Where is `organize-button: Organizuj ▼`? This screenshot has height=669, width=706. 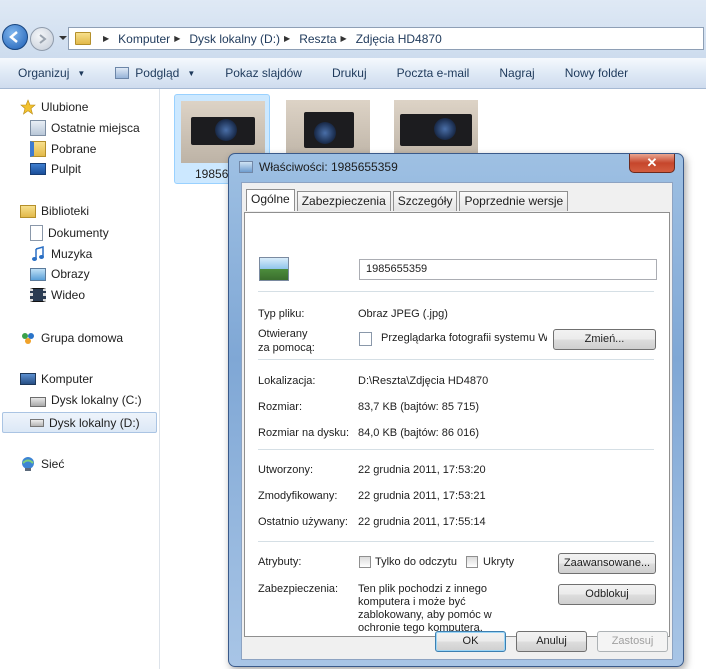 organize-button: Organizuj ▼ is located at coordinates (51, 73).